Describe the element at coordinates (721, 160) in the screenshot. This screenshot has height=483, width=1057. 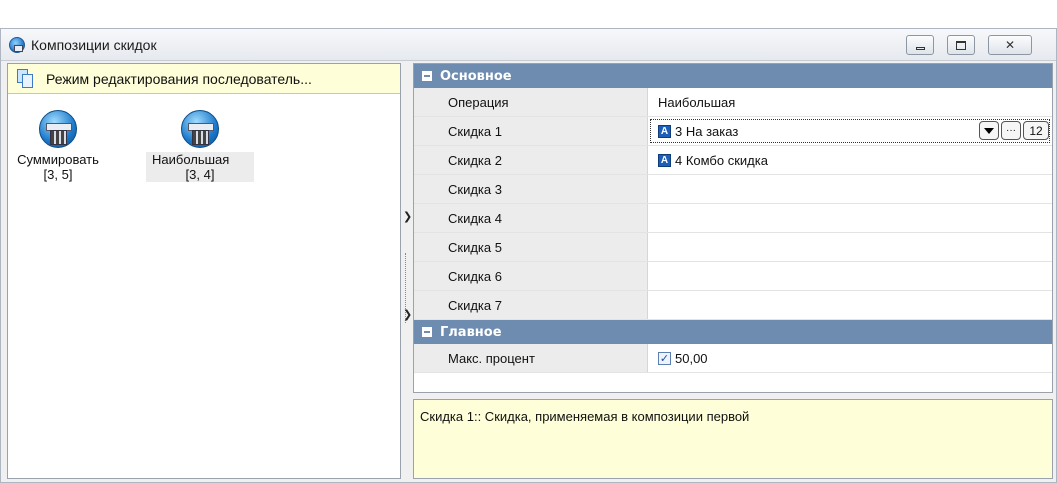
I see `discount-2-value: 4 Комбо скидка` at that location.